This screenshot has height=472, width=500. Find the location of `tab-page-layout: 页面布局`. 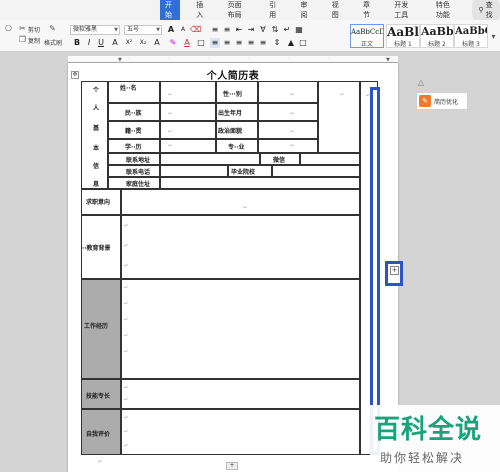

tab-page-layout: 页面布局 is located at coordinates (238, 11).